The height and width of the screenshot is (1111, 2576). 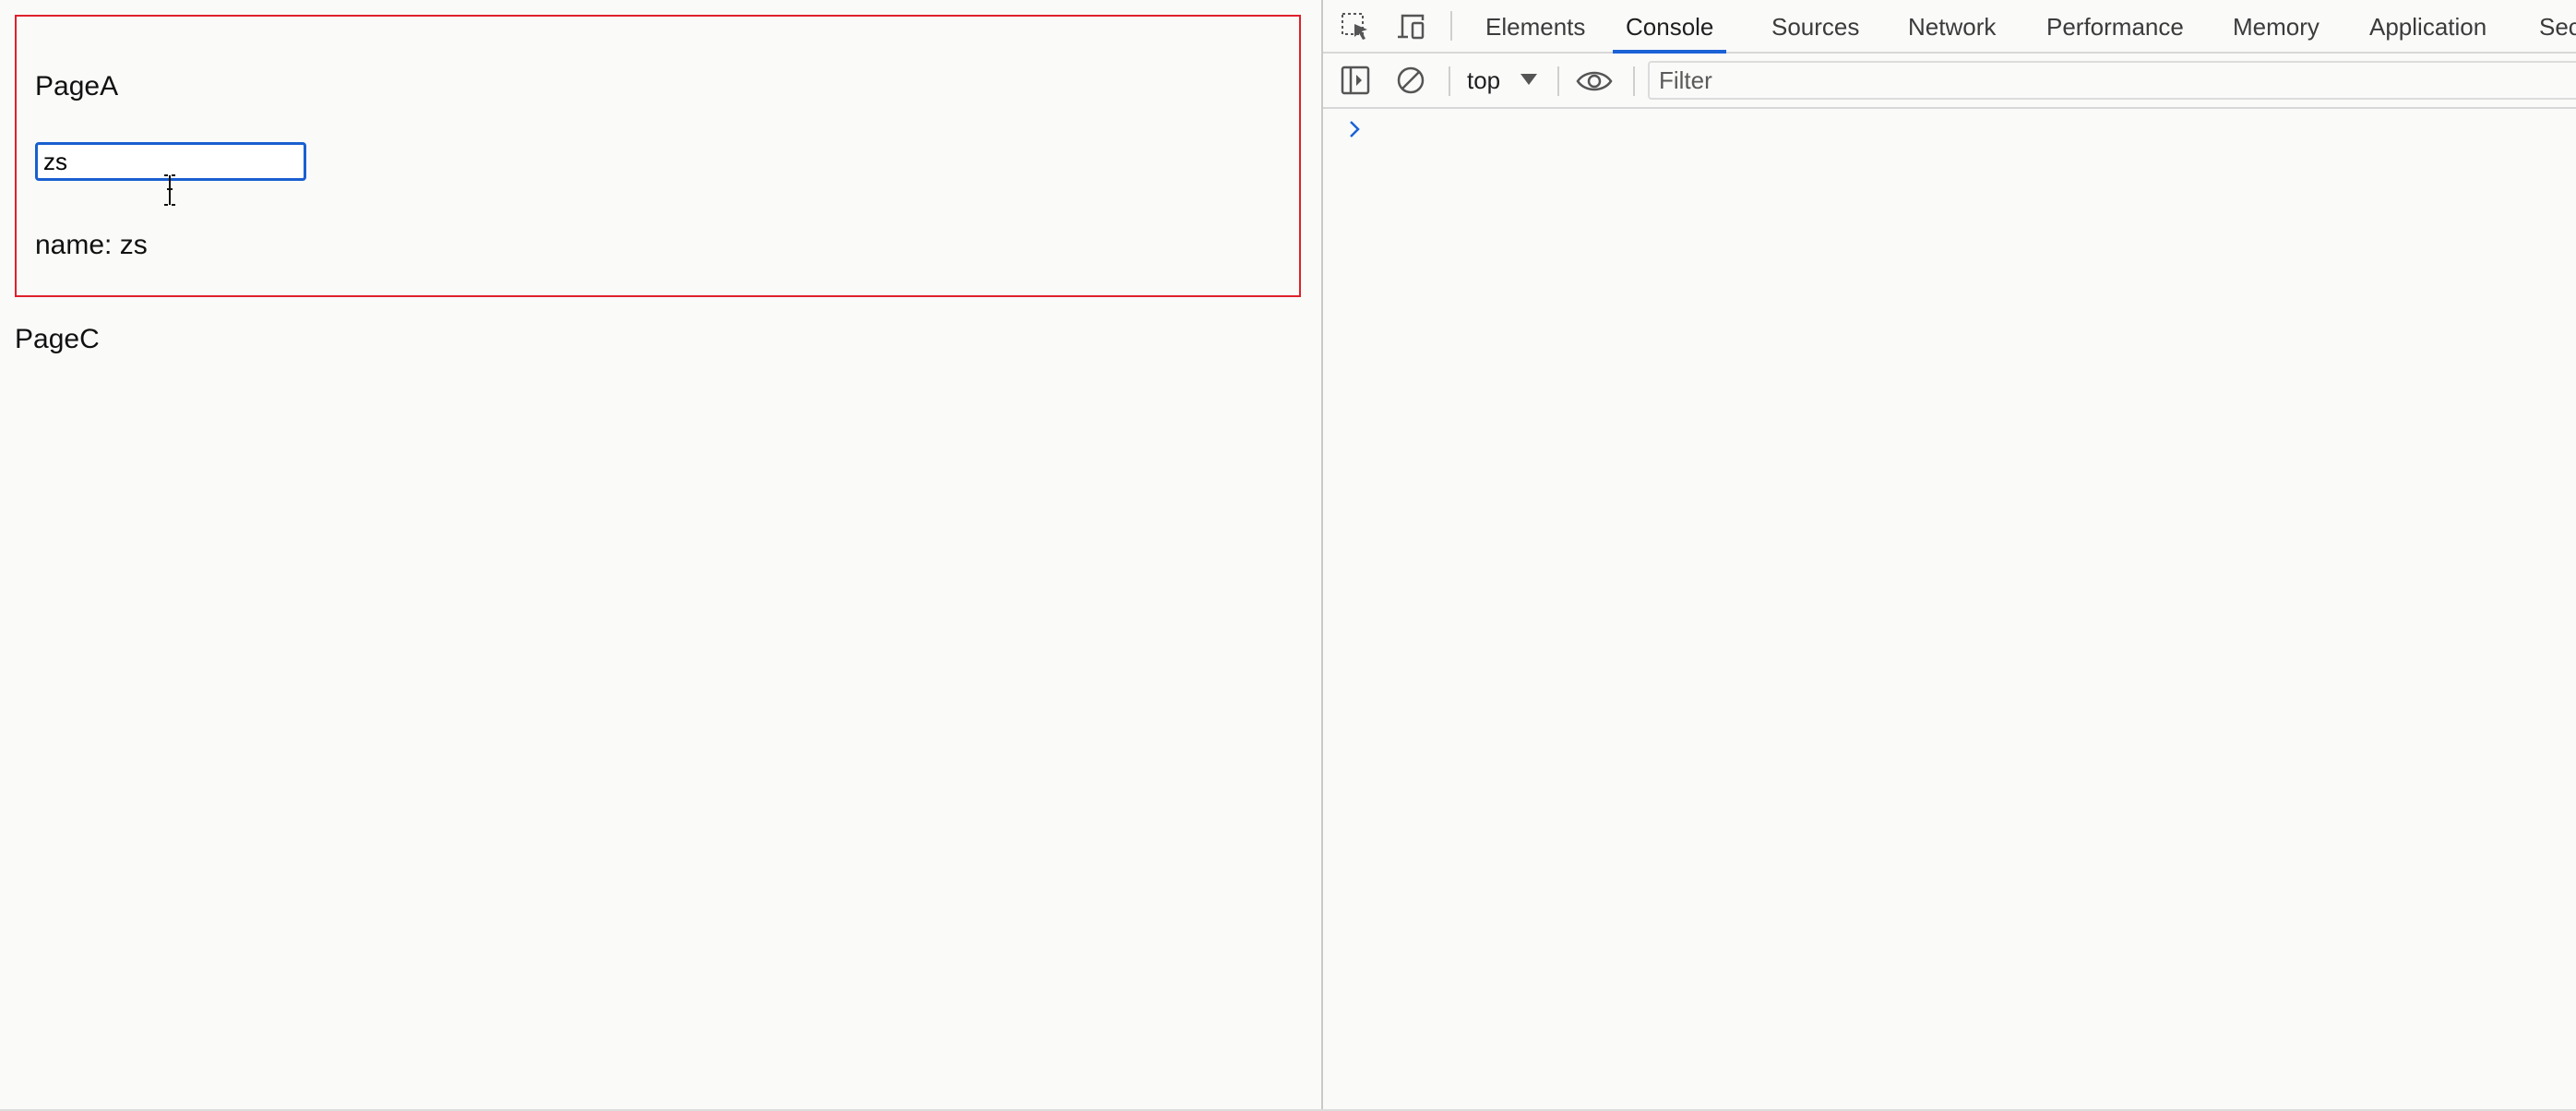 I want to click on console-toolbar: top, so click(x=1950, y=81).